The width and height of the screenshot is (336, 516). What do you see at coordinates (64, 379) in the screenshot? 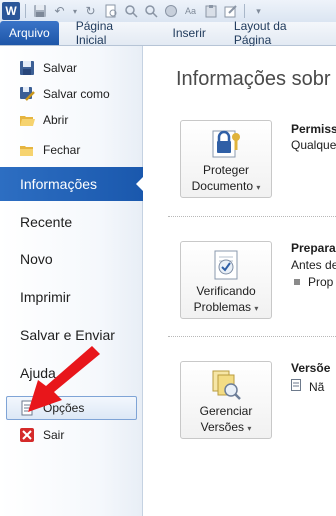
I see `red-arrow-icon` at bounding box center [64, 379].